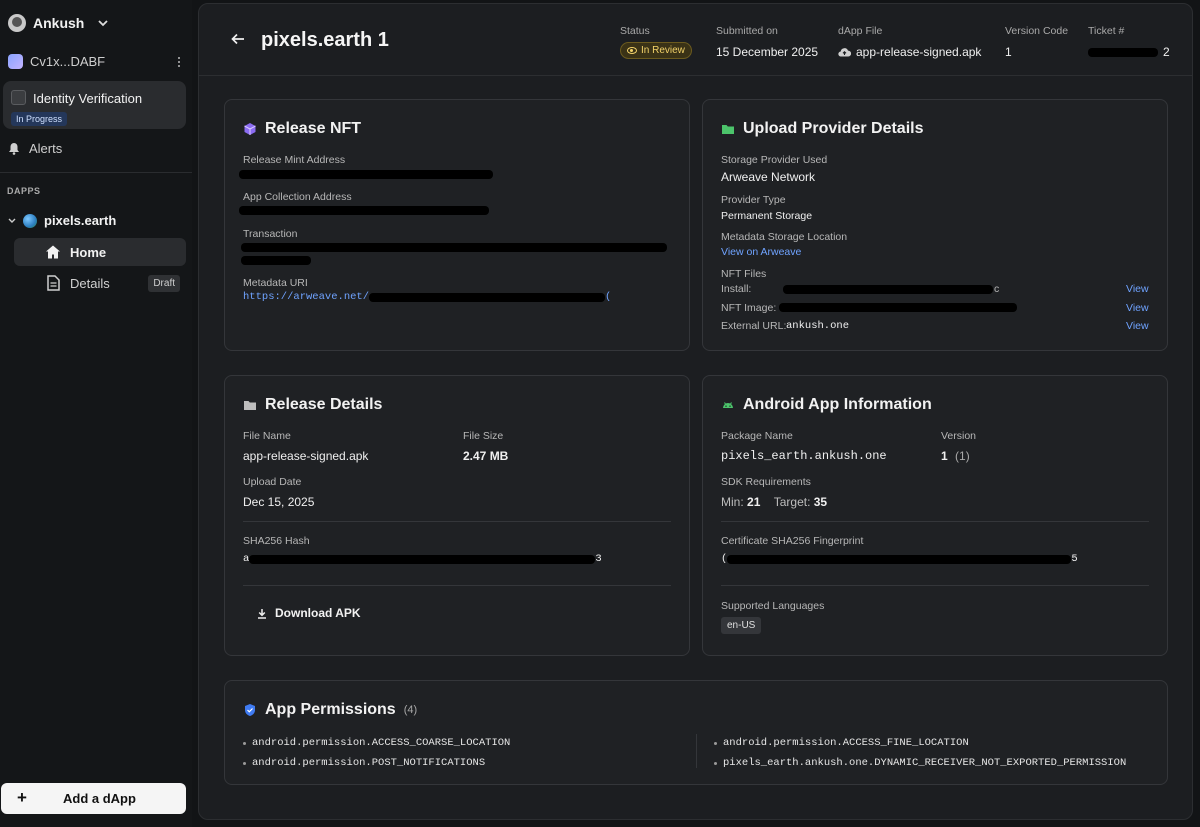  What do you see at coordinates (39, 119) in the screenshot?
I see `status-badge: In Progress` at bounding box center [39, 119].